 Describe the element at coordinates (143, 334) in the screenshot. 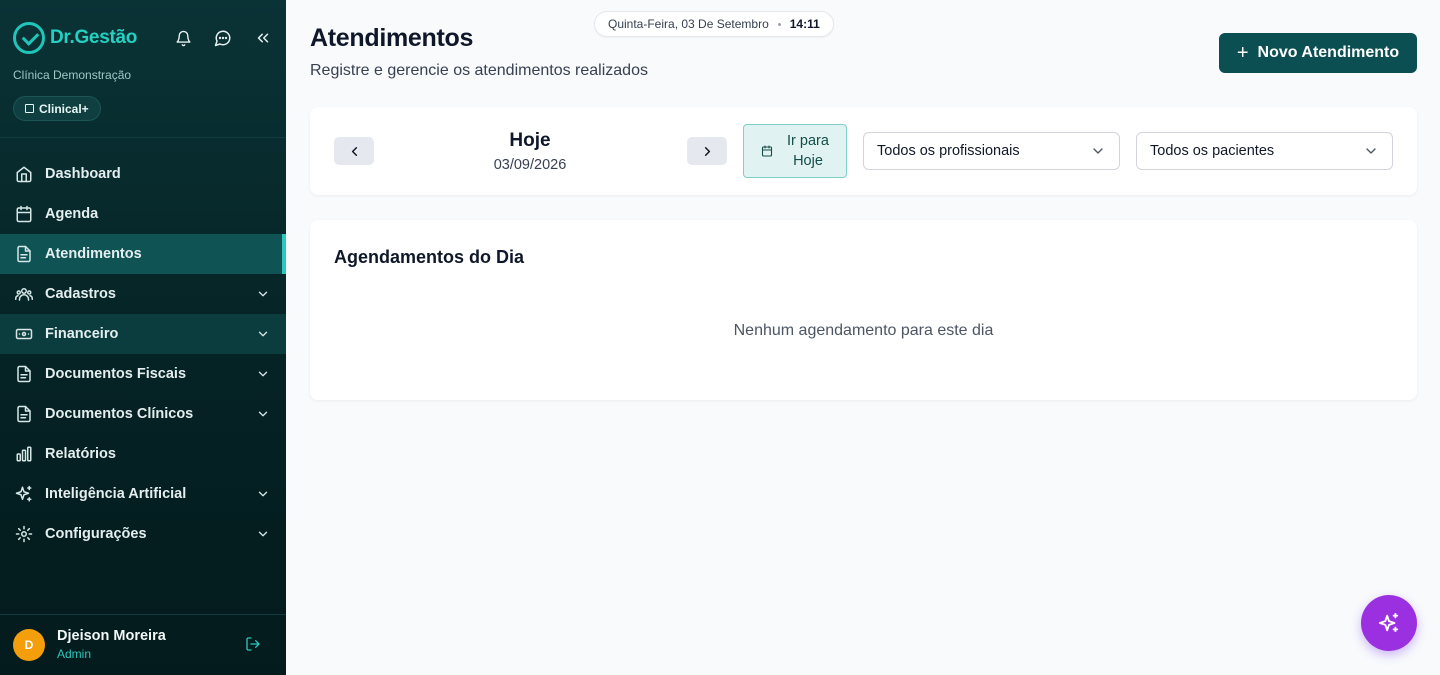

I see `sidebar-item-financeiro: Financeiro` at that location.